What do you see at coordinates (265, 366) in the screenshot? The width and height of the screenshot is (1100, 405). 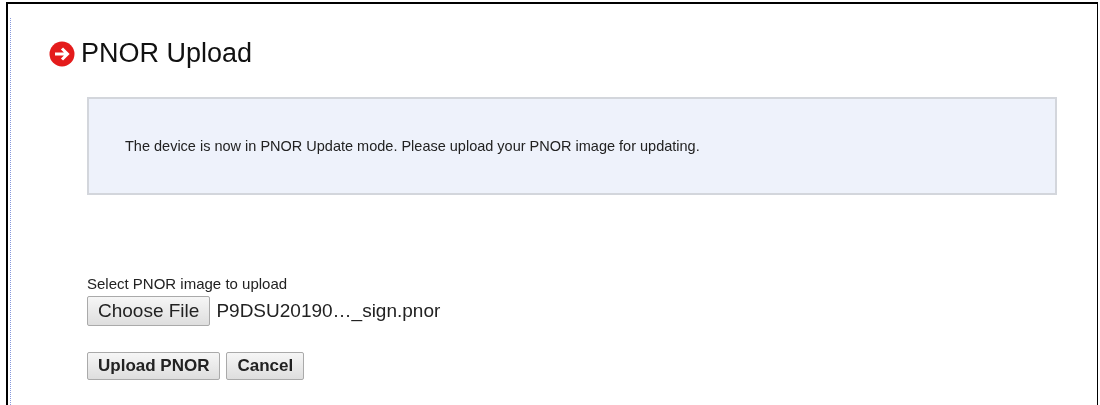 I see `cancel-button: Cancel` at bounding box center [265, 366].